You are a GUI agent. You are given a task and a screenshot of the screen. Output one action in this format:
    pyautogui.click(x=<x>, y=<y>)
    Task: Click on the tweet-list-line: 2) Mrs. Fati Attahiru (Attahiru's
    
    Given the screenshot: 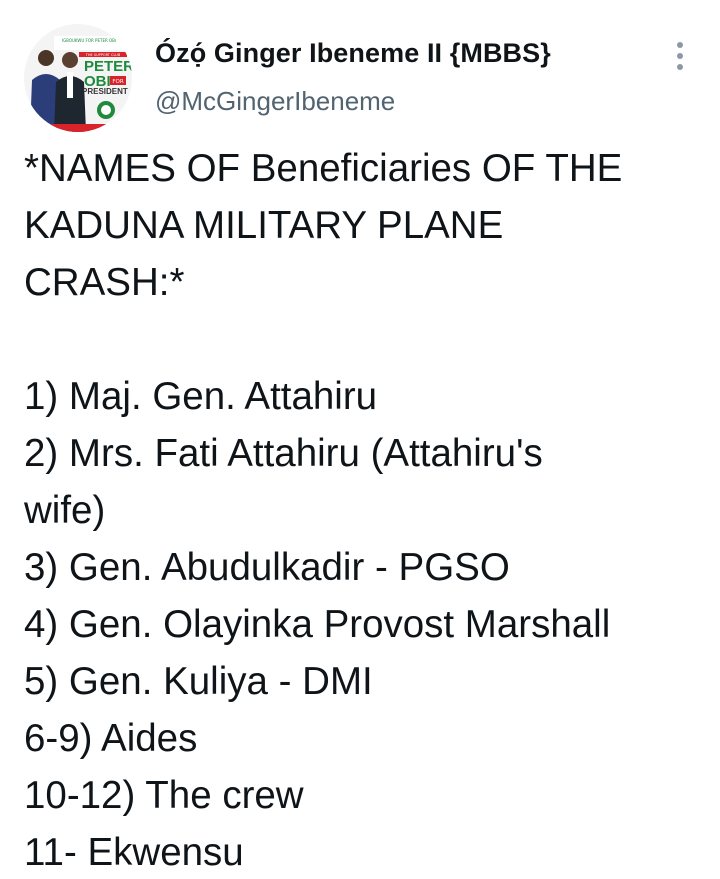 What is the action you would take?
    pyautogui.click(x=283, y=453)
    